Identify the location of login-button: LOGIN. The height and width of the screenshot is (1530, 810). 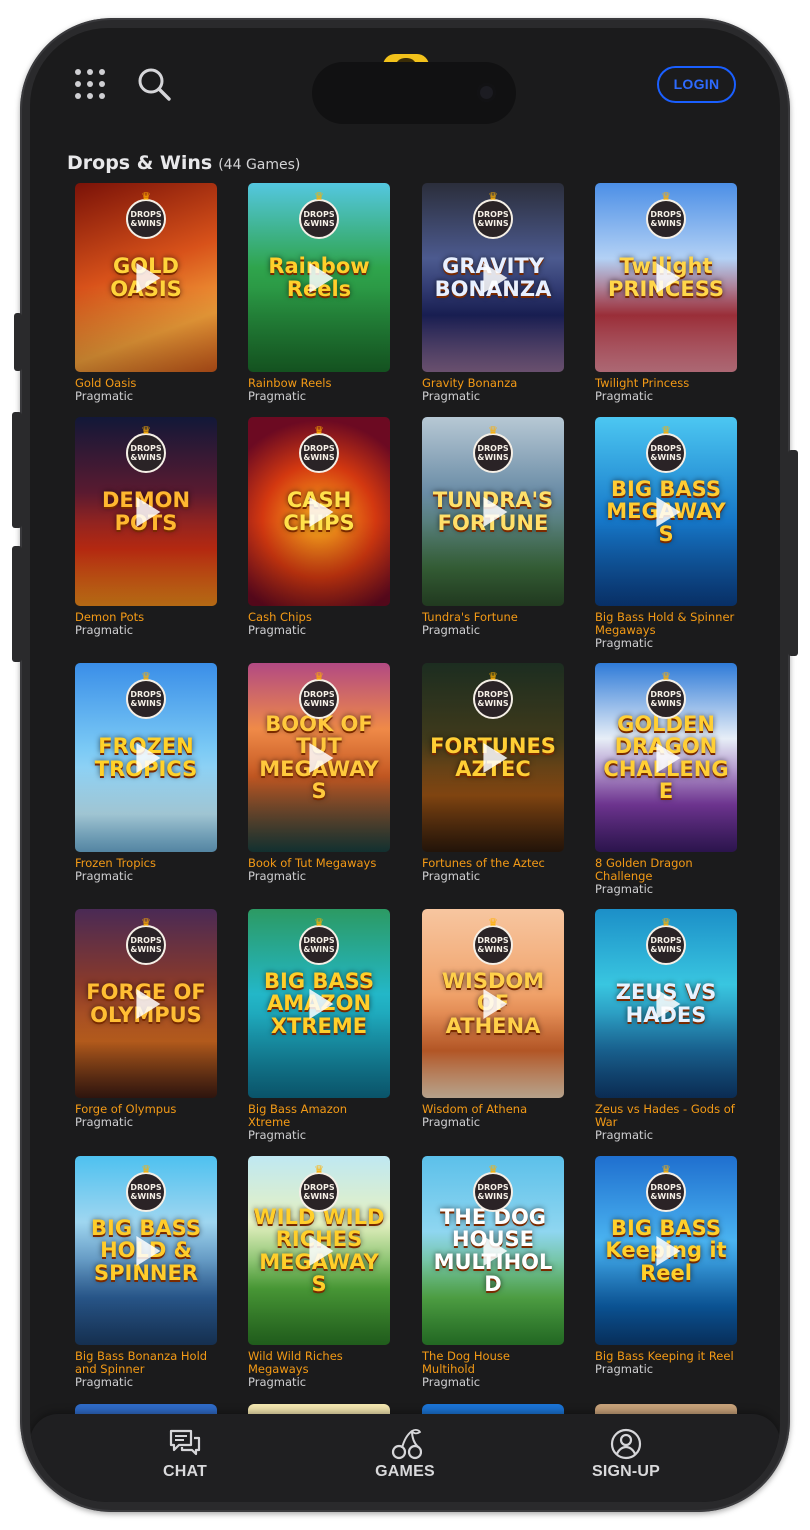
(696, 84).